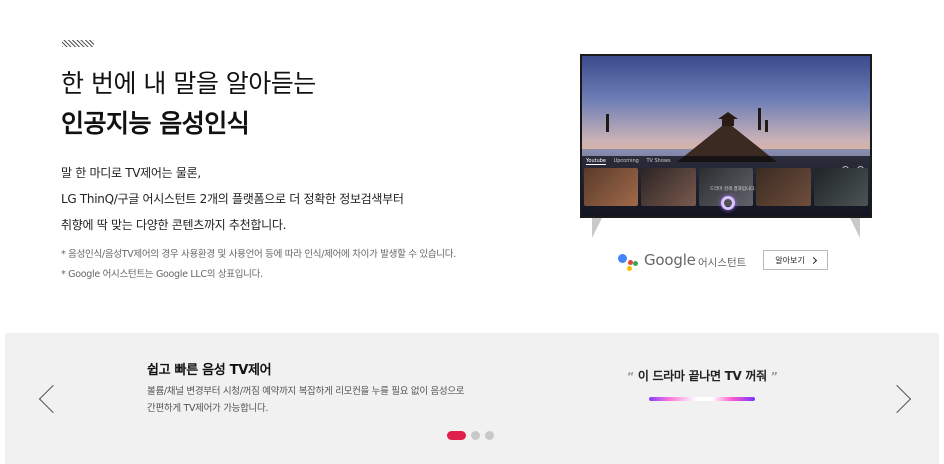 Image resolution: width=944 pixels, height=464 pixels. I want to click on chevron-right-icon, so click(813, 260).